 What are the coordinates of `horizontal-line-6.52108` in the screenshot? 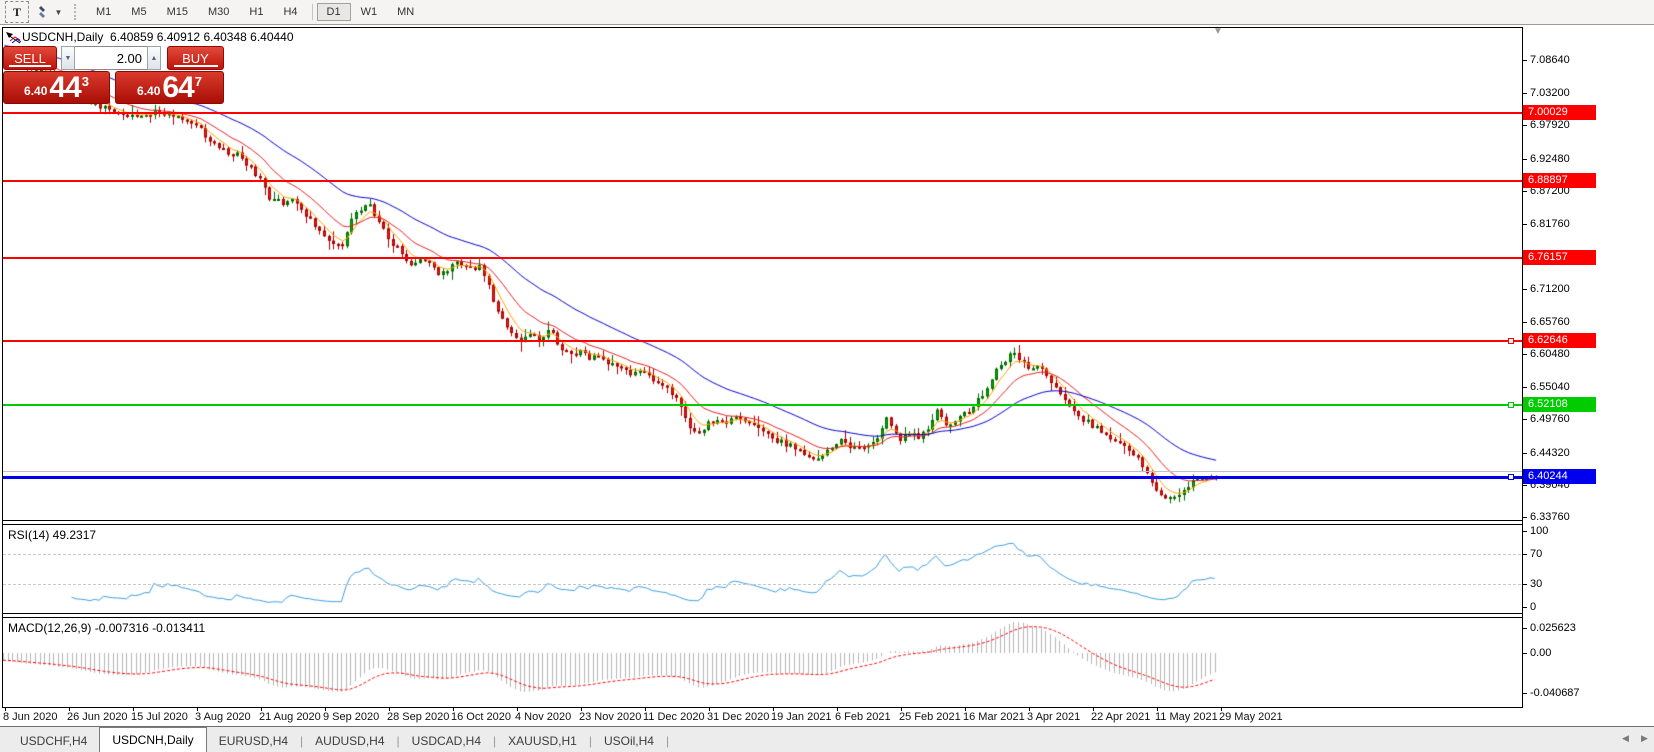 It's located at (762, 405).